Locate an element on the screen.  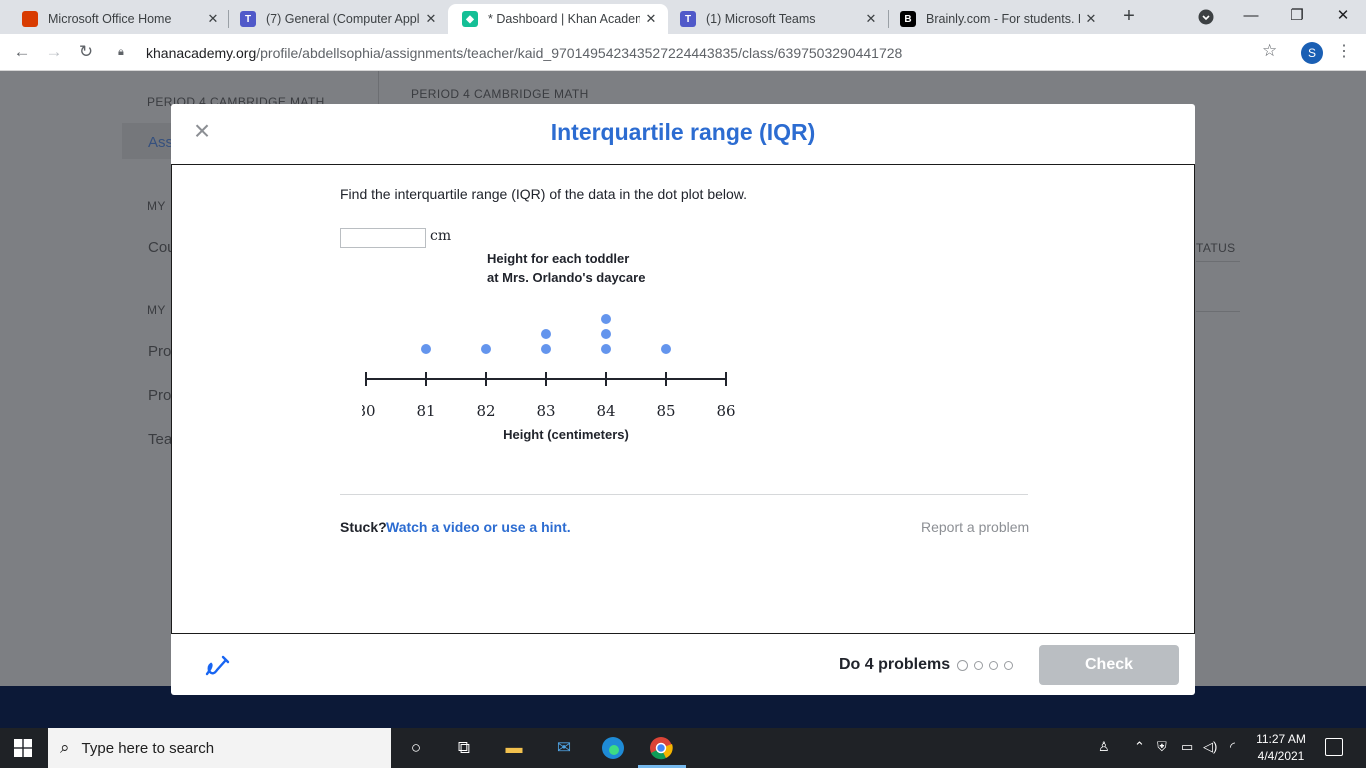
clock-time: 11:27 AM is located at coordinates (1281, 739).